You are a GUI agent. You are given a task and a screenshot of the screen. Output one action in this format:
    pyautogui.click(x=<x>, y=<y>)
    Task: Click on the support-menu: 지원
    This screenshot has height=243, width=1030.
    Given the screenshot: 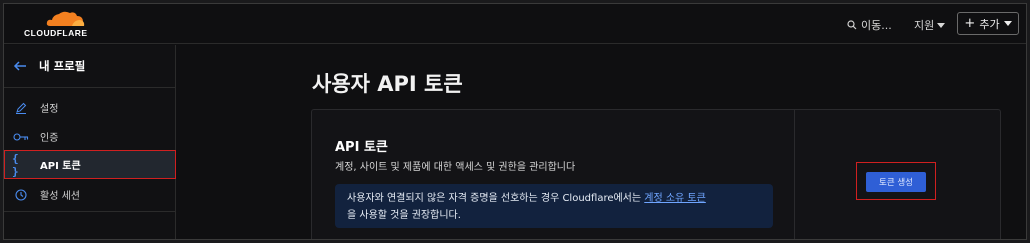 What is the action you would take?
    pyautogui.click(x=930, y=25)
    